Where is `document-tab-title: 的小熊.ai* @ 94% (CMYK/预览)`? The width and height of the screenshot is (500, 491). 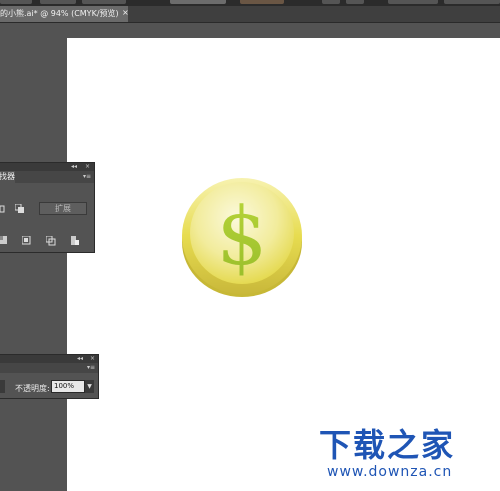 document-tab-title: 的小熊.ai* @ 94% (CMYK/预览) is located at coordinates (59, 13).